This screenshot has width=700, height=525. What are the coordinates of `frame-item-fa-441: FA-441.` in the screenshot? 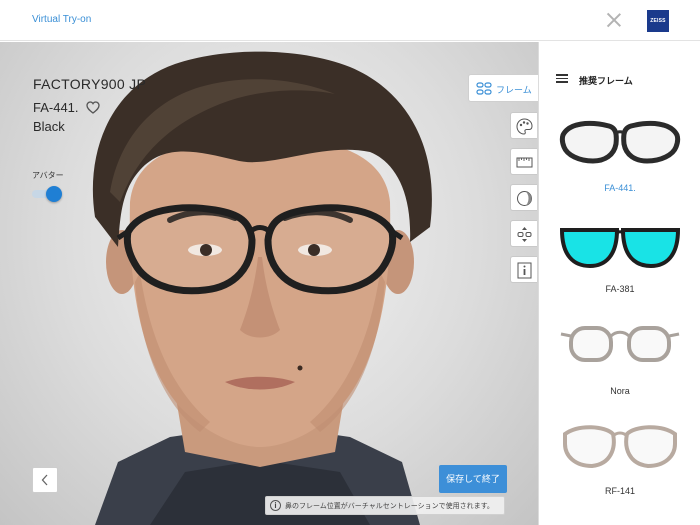 It's located at (619, 164).